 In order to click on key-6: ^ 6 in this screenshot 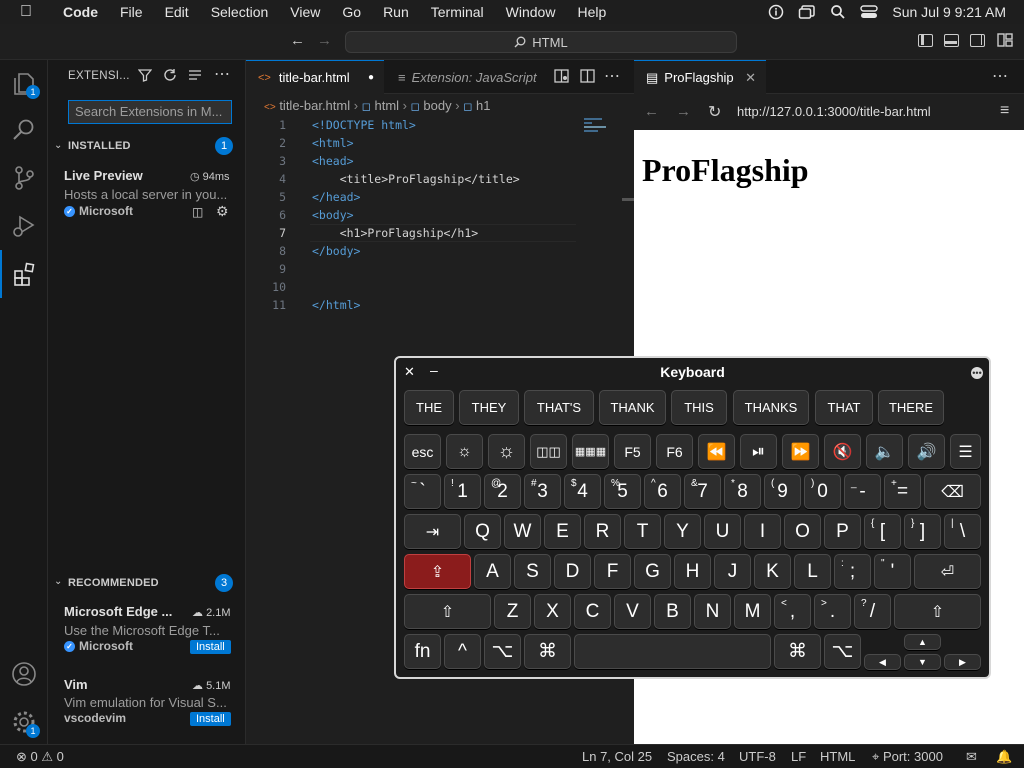, I will do `click(662, 491)`.